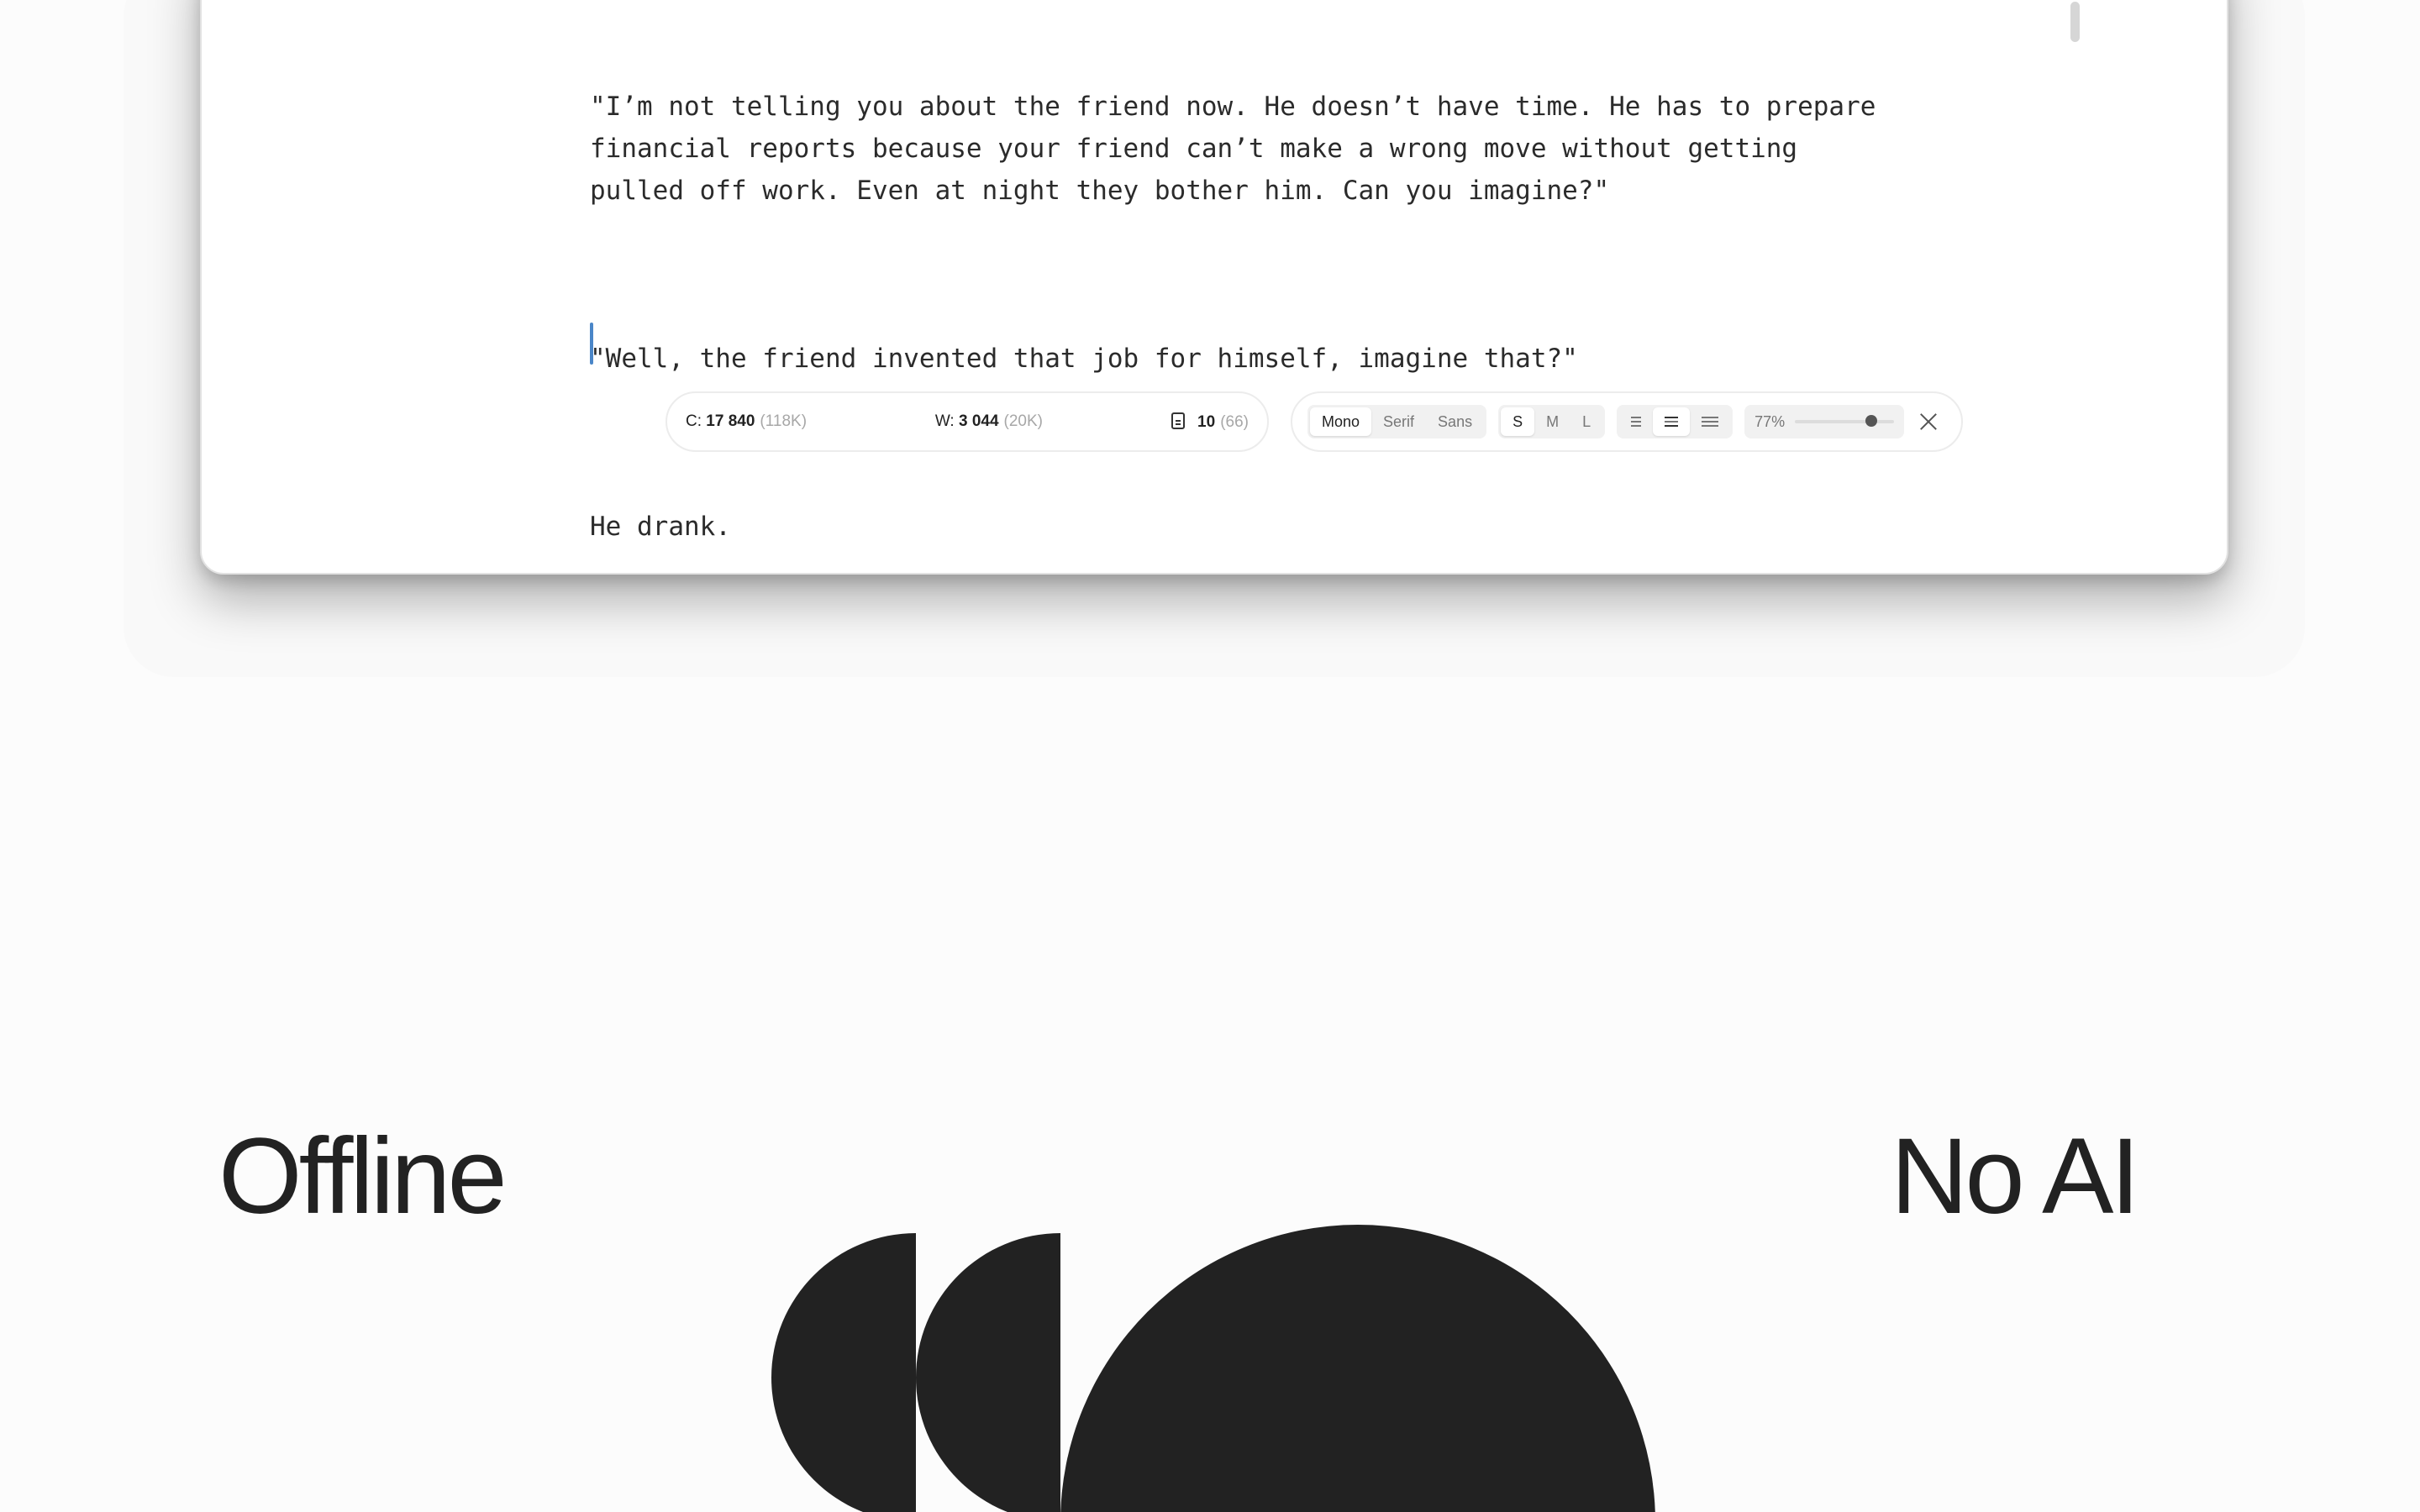 This screenshot has width=2420, height=1512. What do you see at coordinates (1357, 1368) in the screenshot?
I see `large-circle-shape` at bounding box center [1357, 1368].